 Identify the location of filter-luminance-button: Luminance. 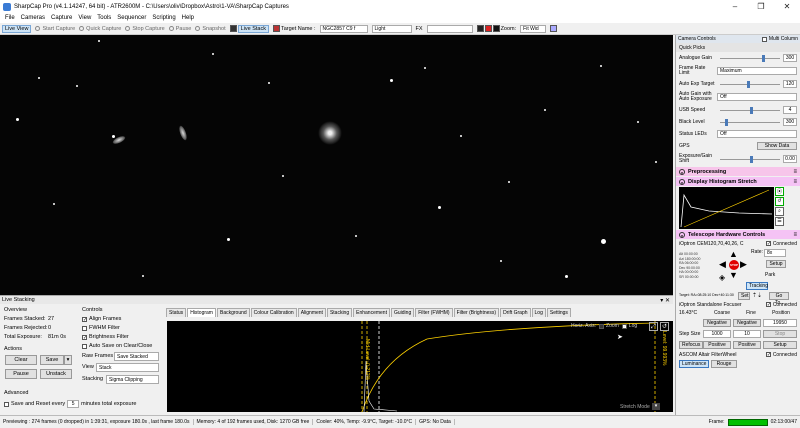
(694, 363).